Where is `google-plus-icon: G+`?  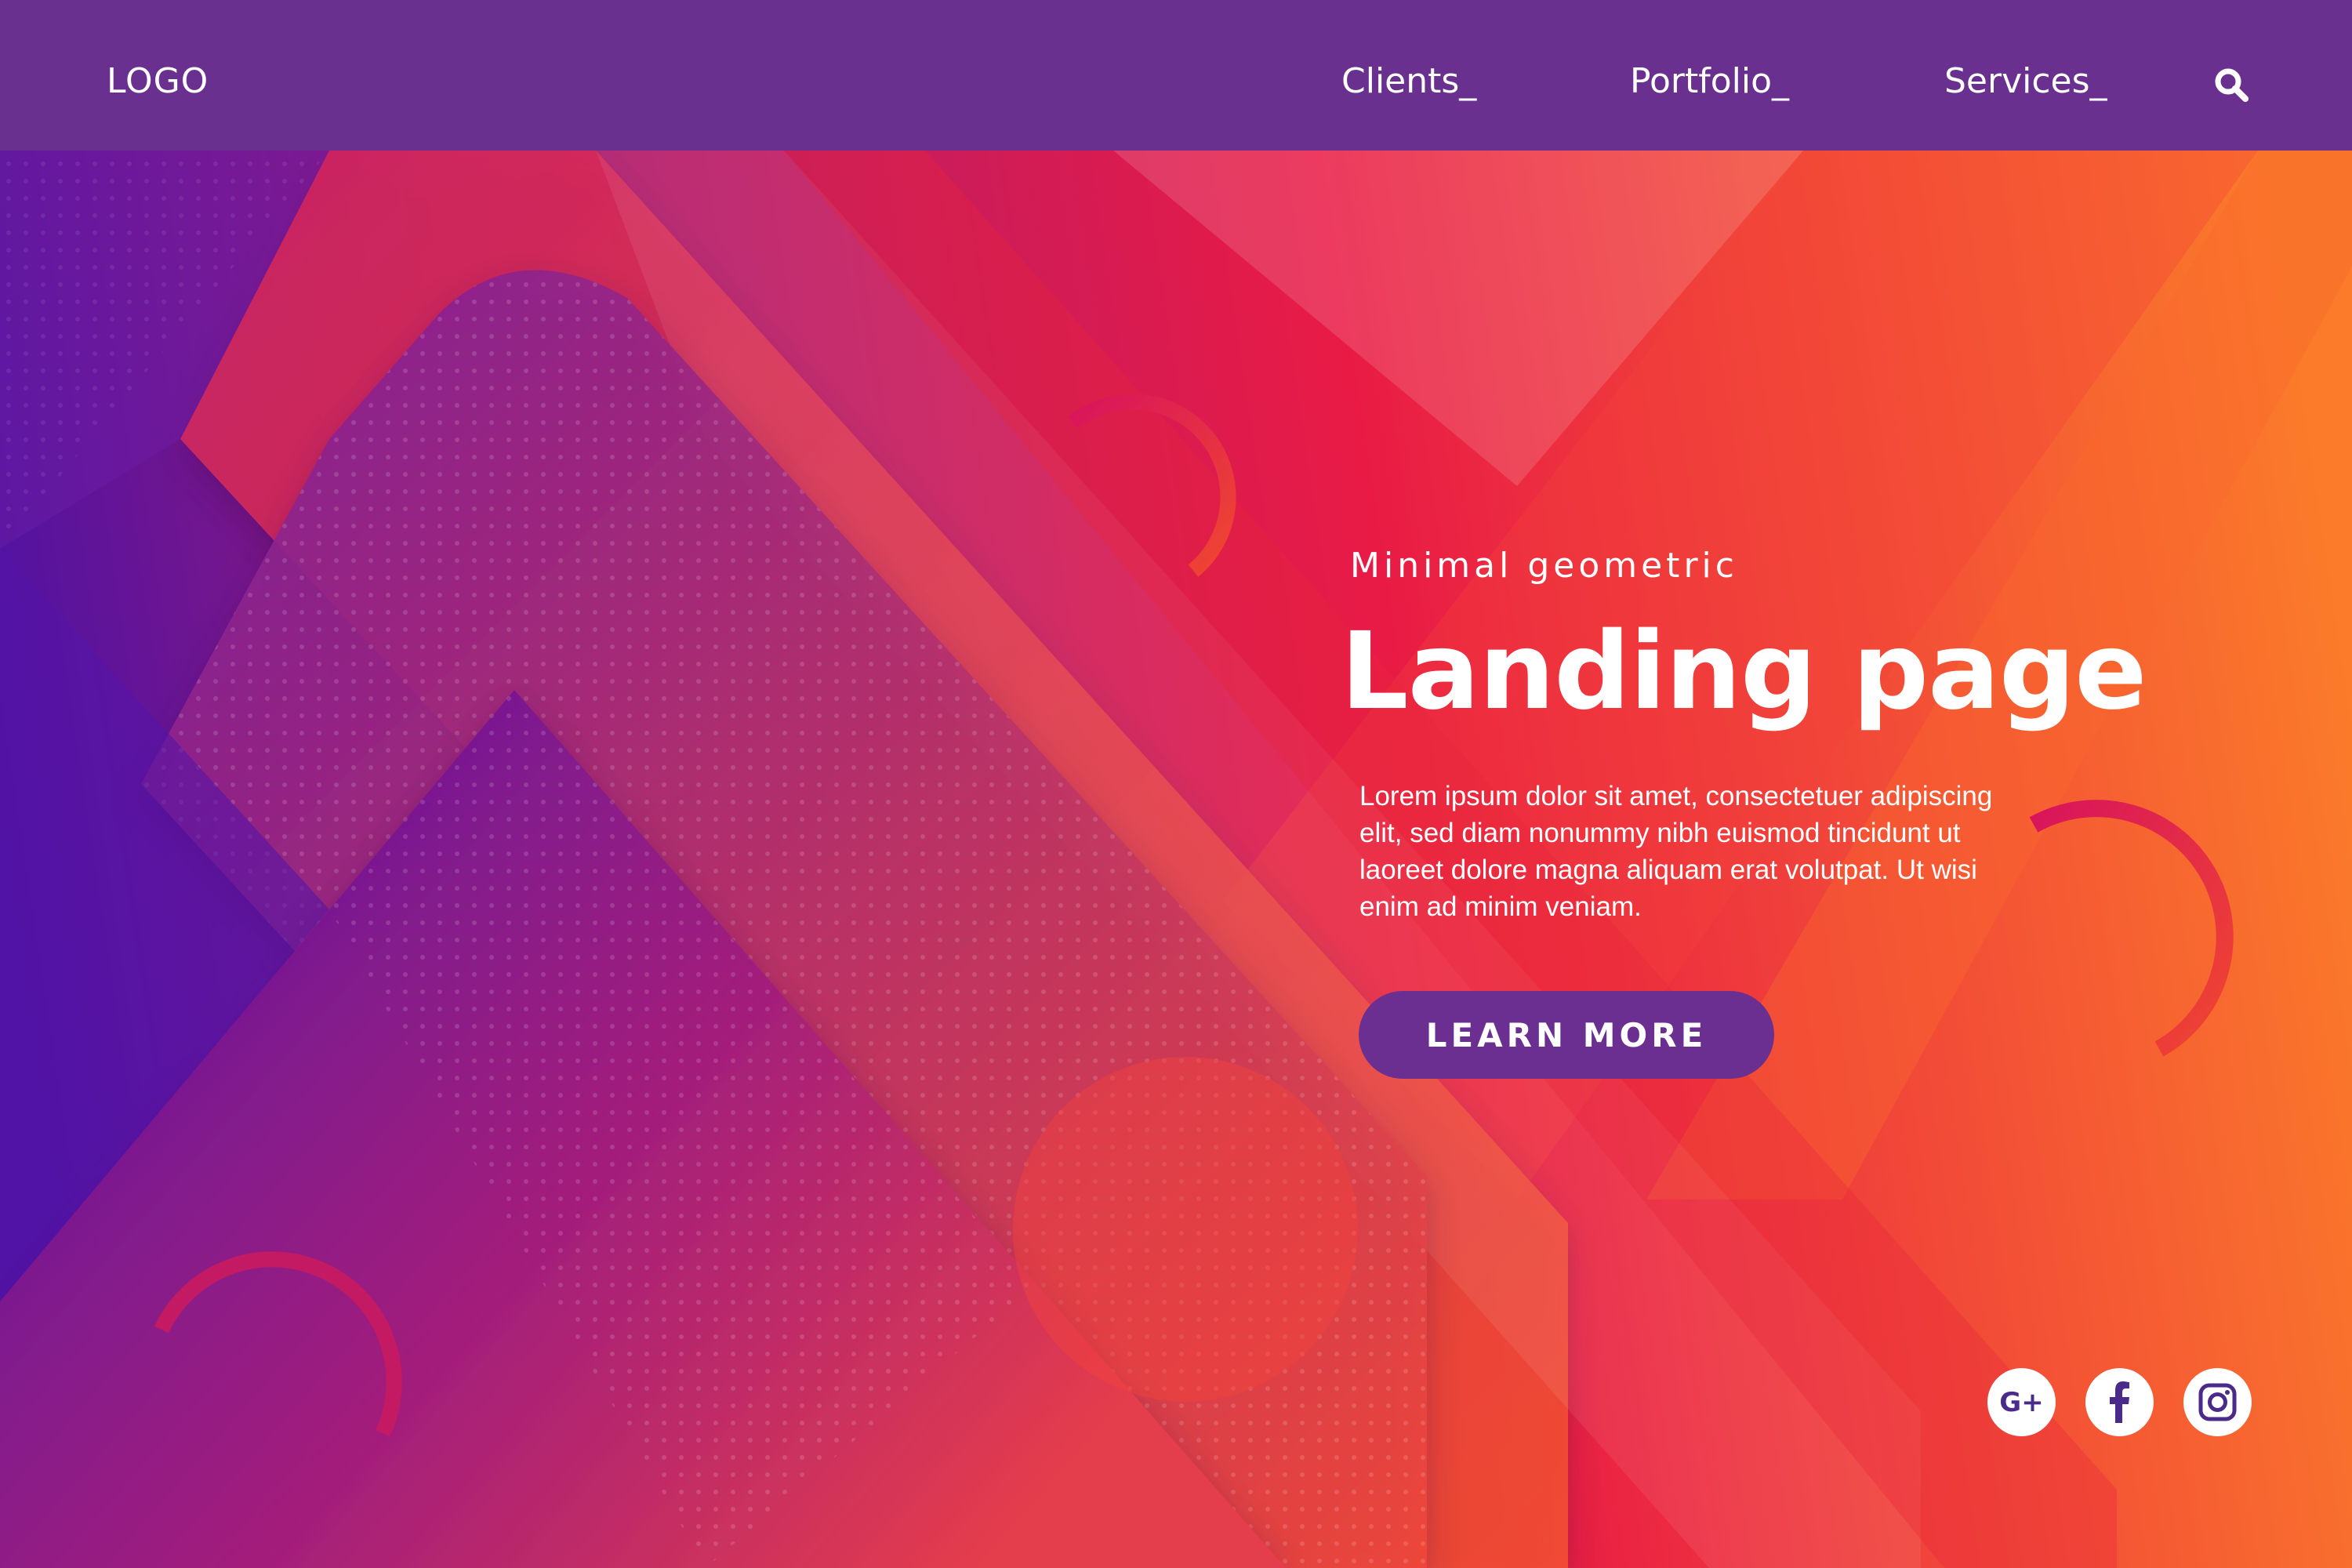
google-plus-icon: G+ is located at coordinates (2021, 1402).